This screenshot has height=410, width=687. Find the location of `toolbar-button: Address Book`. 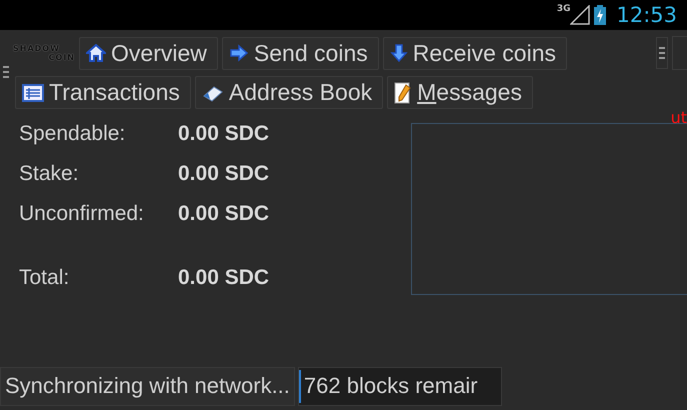

toolbar-button: Address Book is located at coordinates (289, 92).